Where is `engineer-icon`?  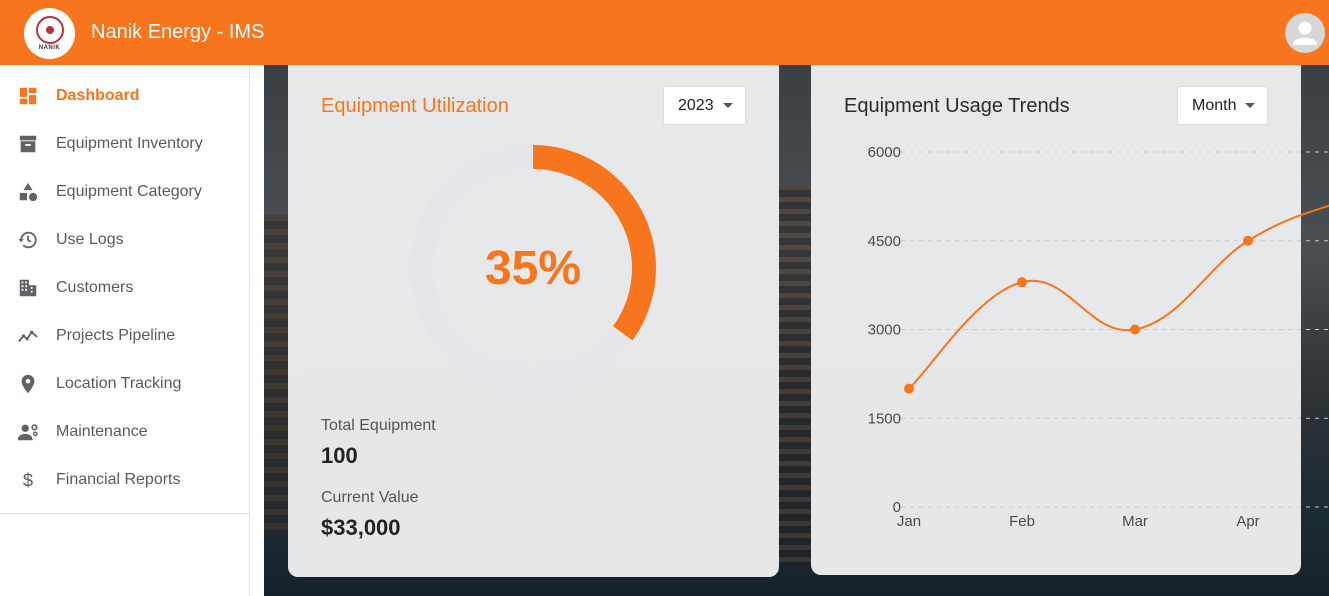
engineer-icon is located at coordinates (28, 432).